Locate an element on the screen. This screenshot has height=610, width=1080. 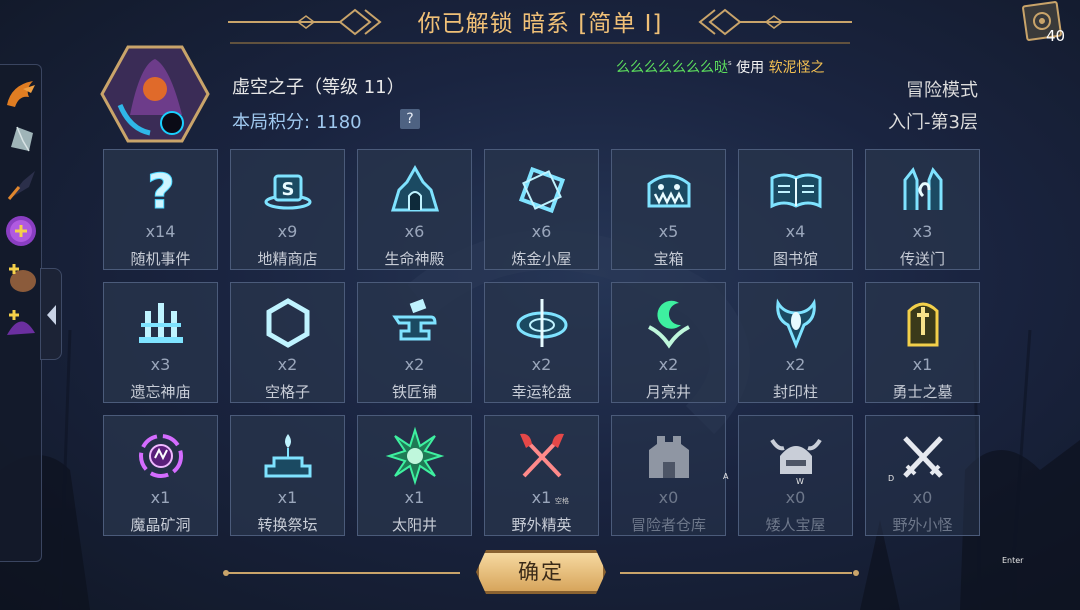
tile-lucky-wheel: x2 幸运轮盘 is located at coordinates (541, 342).